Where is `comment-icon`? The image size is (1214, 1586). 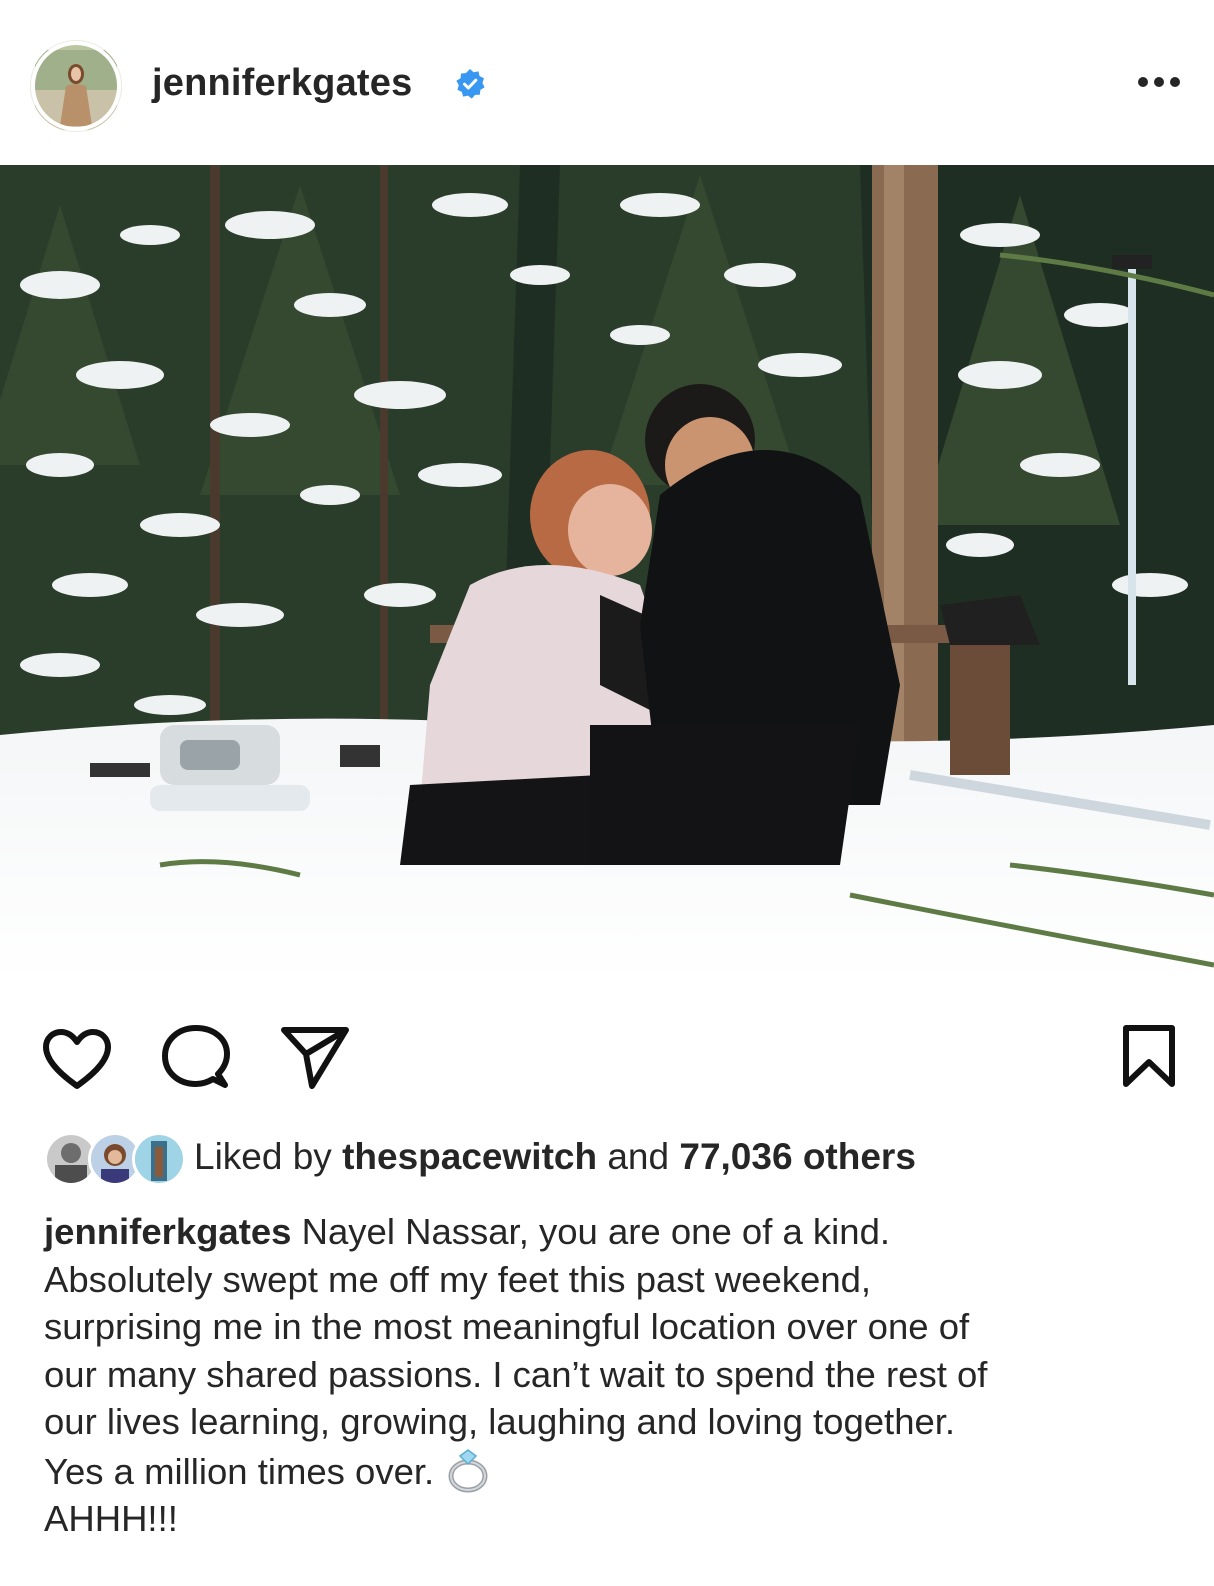 comment-icon is located at coordinates (195, 1057).